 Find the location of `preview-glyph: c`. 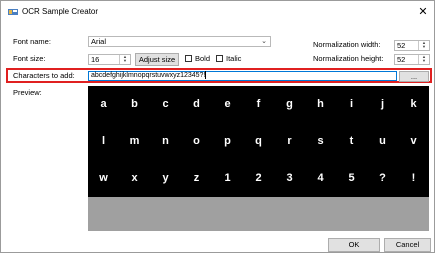

preview-glyph: c is located at coordinates (165, 104).